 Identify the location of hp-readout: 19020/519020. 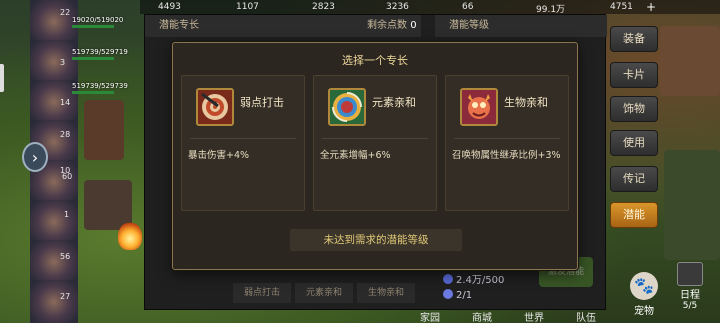
(98, 20).